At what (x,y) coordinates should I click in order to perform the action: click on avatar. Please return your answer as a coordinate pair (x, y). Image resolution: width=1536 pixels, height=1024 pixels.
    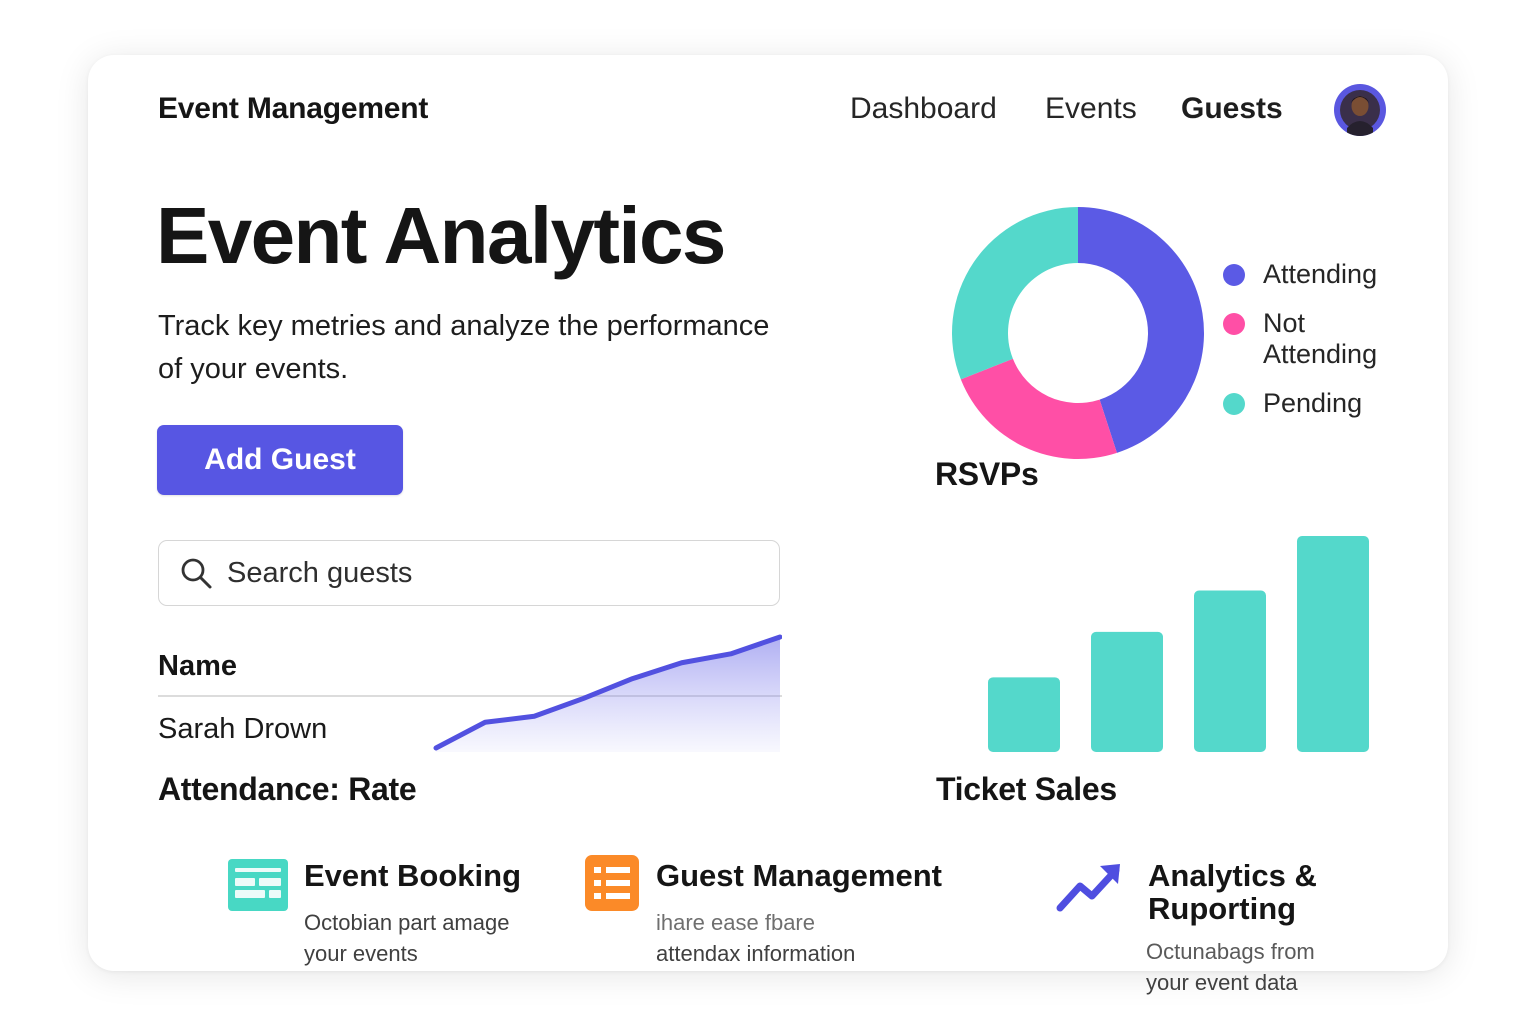
    Looking at the image, I should click on (1360, 110).